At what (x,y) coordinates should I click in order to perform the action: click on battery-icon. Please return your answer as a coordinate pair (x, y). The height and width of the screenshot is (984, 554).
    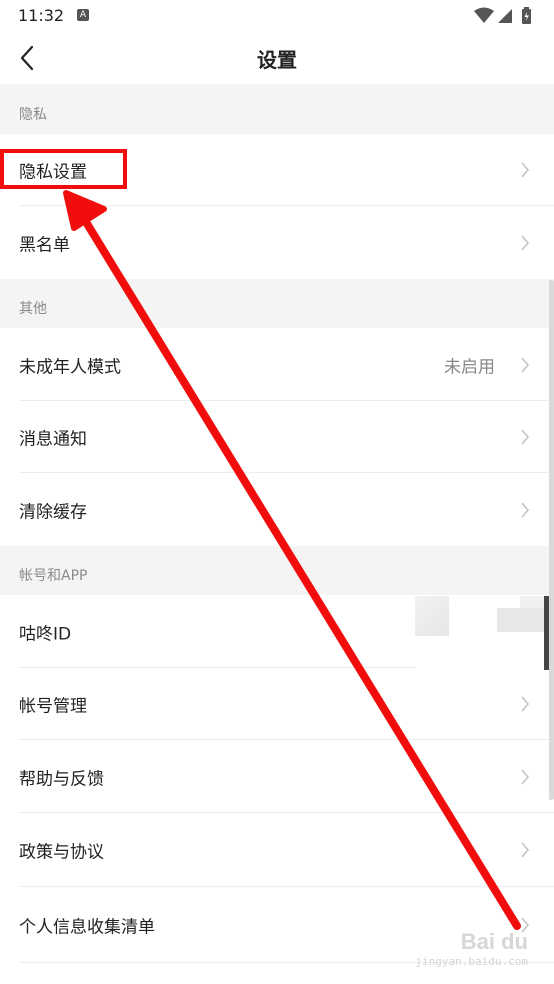
    Looking at the image, I should click on (526, 15).